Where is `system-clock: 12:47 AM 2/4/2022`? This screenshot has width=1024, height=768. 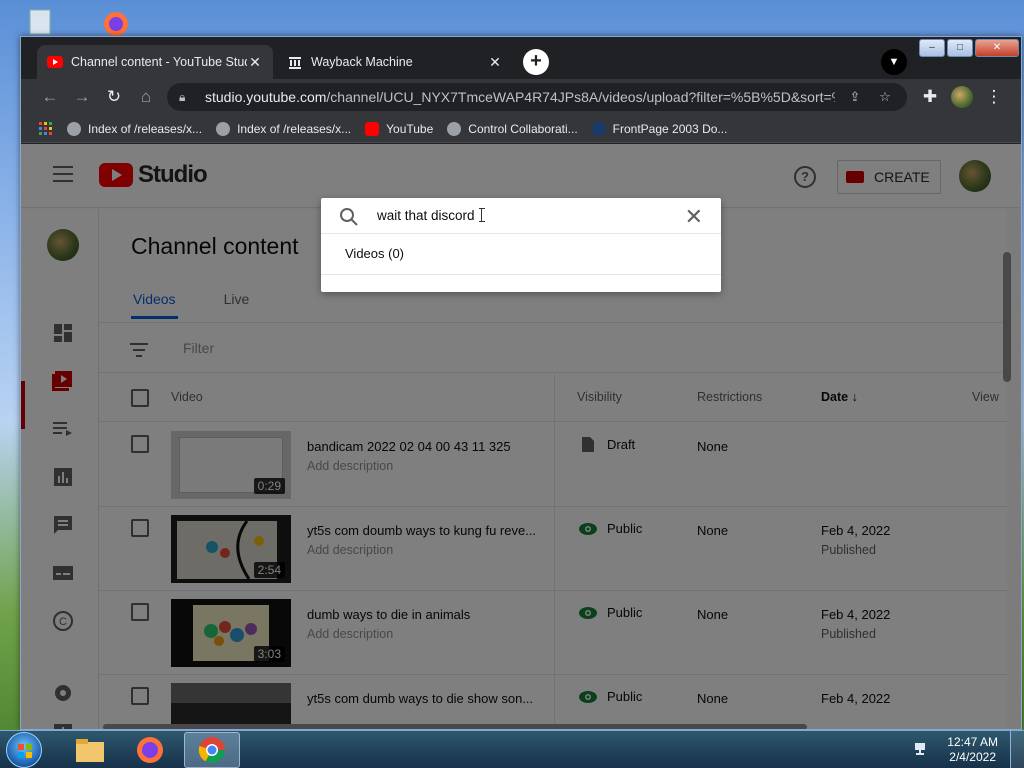
system-clock: 12:47 AM 2/4/2022 is located at coordinates (972, 750).